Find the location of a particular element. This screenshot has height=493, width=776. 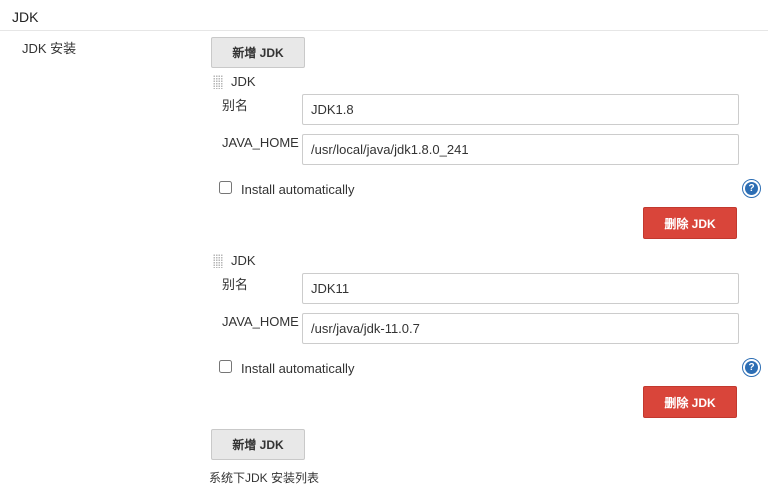

jdk-install-description: 系统下JDK 安装列表 is located at coordinates (264, 478).